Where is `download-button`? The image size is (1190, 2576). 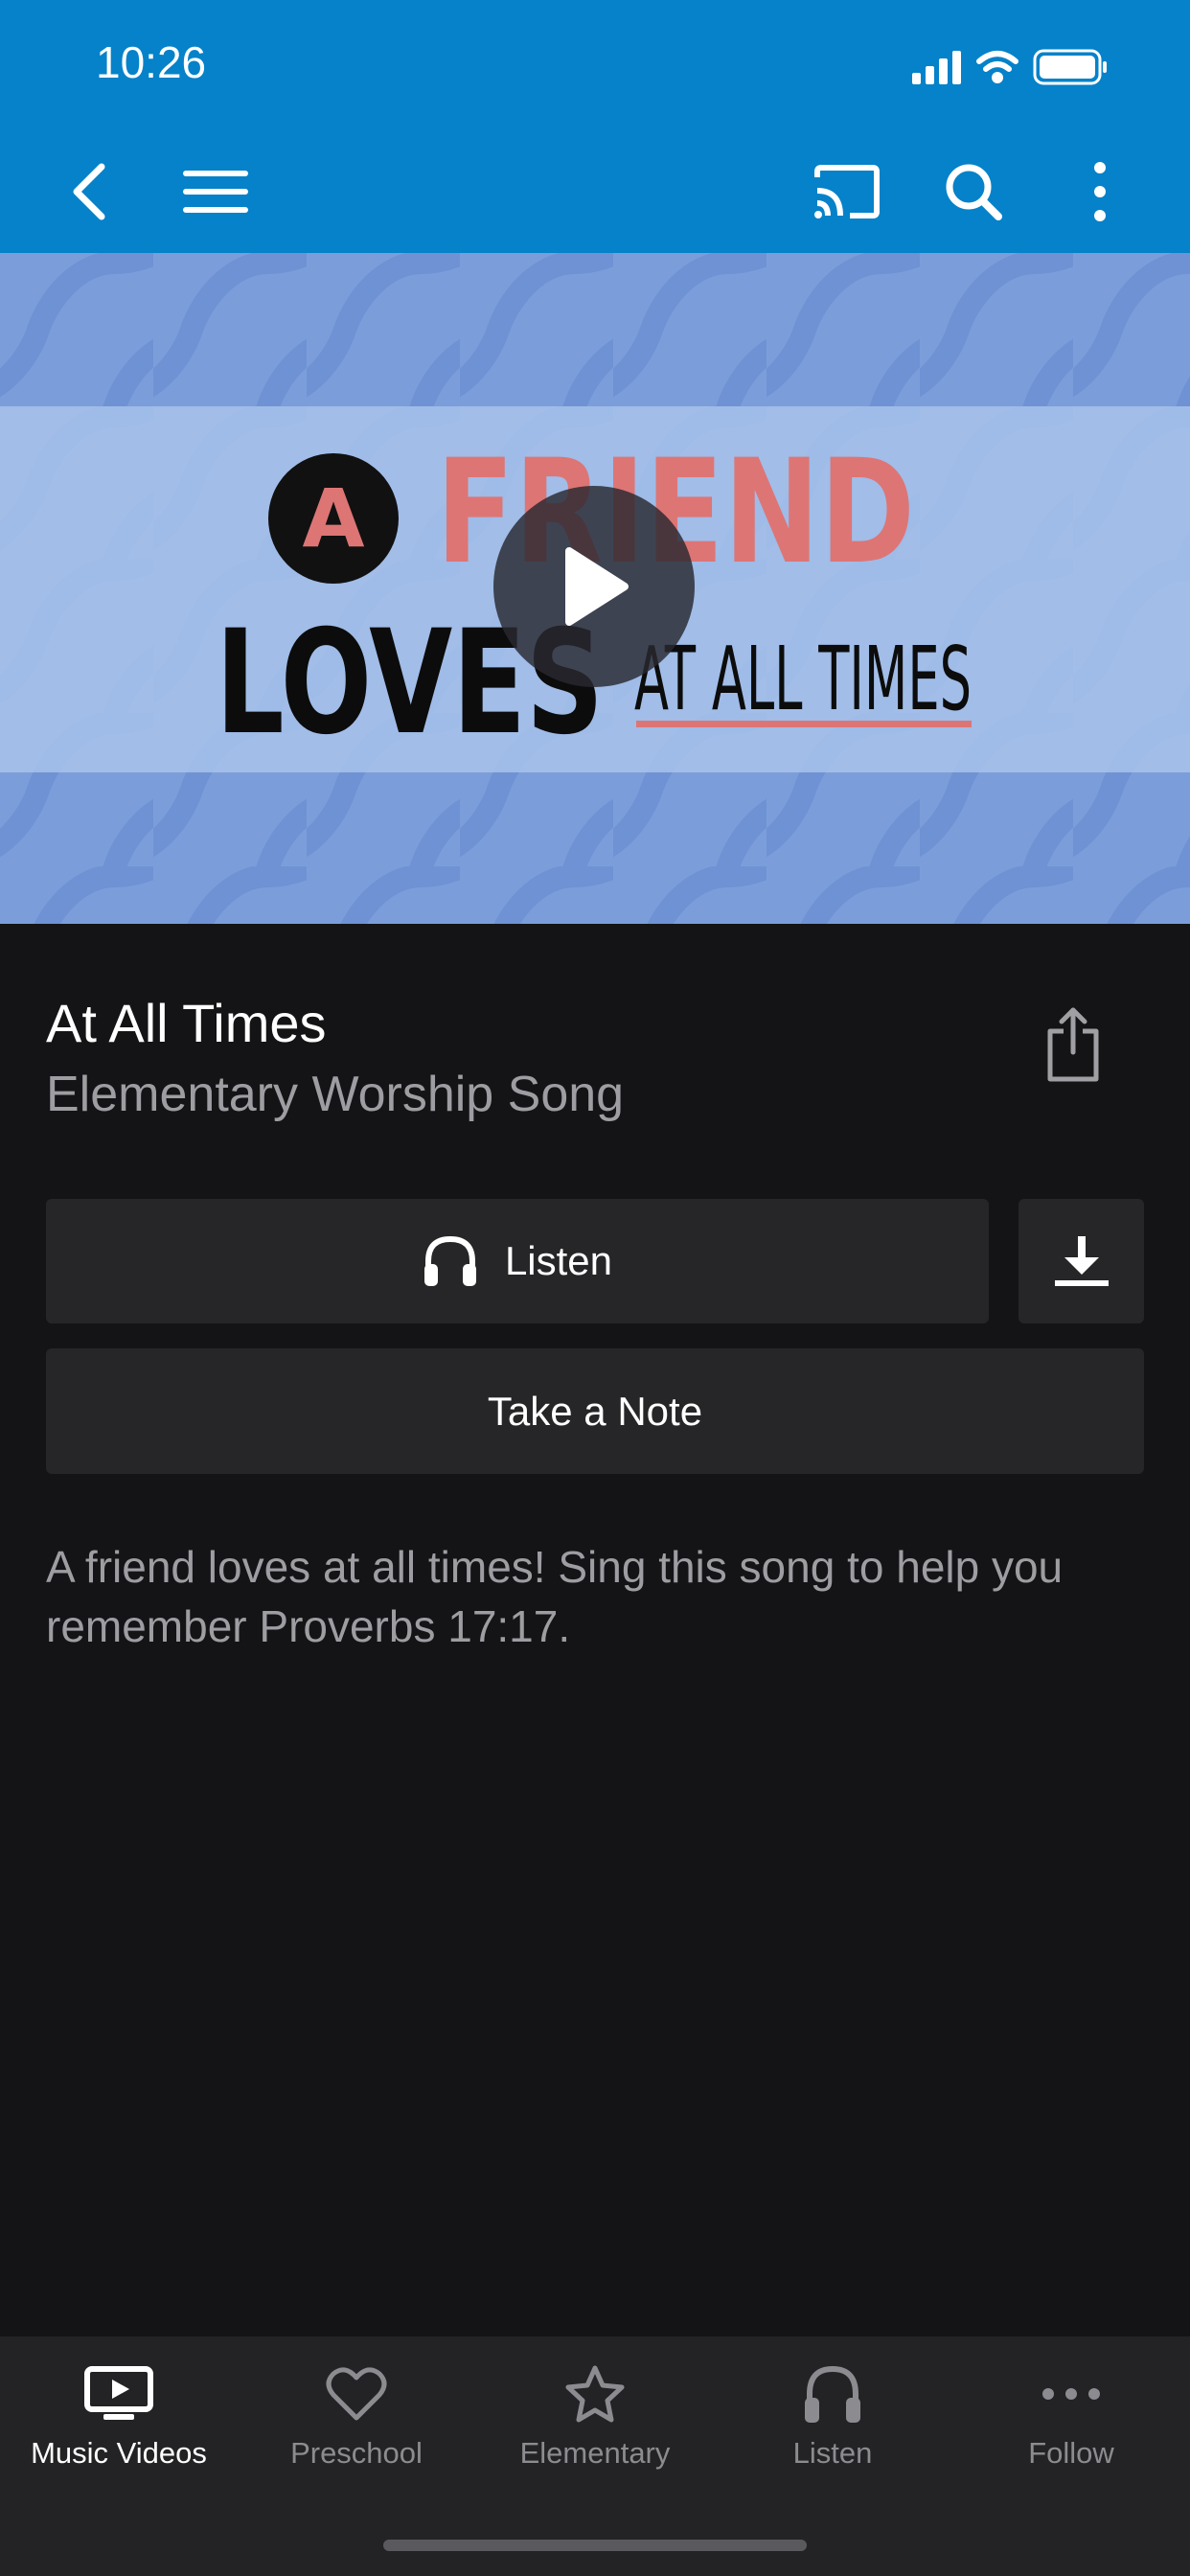
download-button is located at coordinates (1081, 1261).